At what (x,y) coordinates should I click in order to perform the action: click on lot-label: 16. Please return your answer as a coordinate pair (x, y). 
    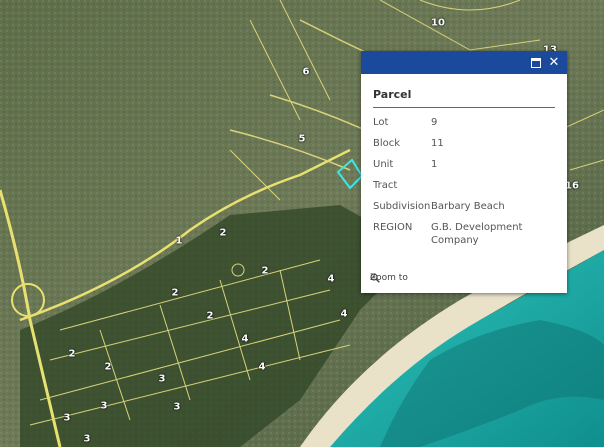
    Looking at the image, I should click on (572, 186).